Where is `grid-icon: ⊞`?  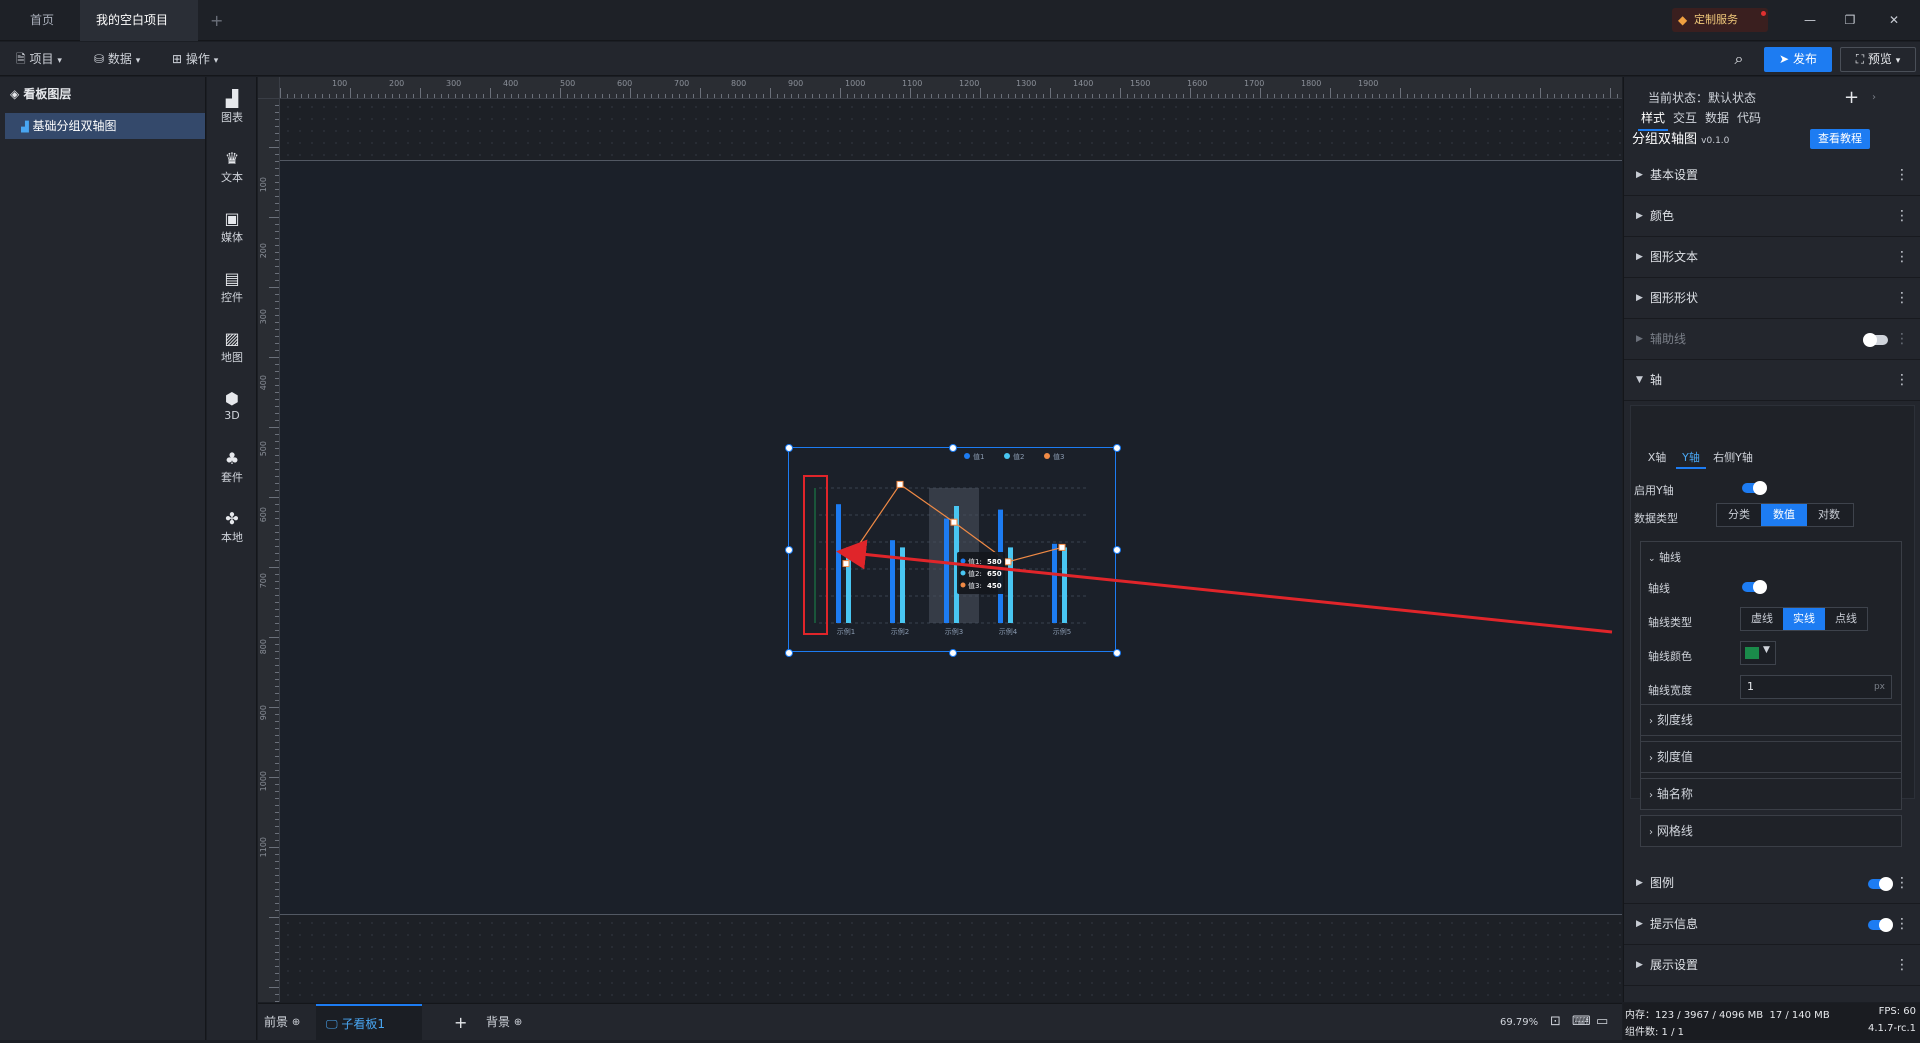
grid-icon: ⊞ is located at coordinates (177, 59).